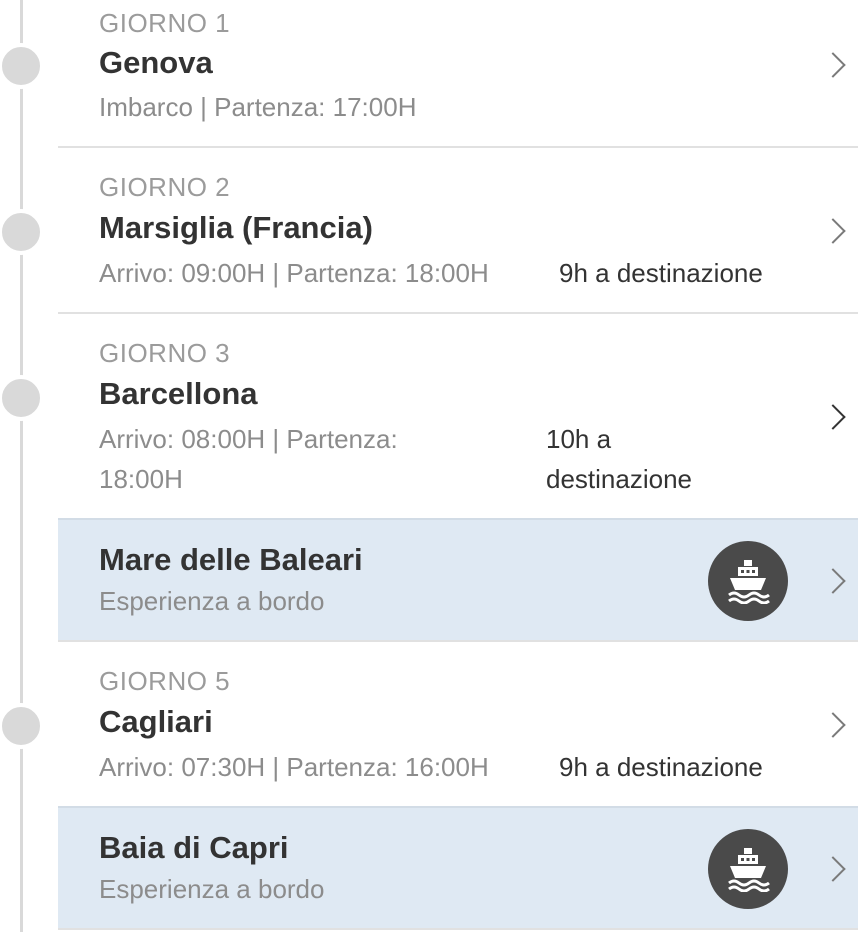 The image size is (858, 932). I want to click on time-at-destination-line-2: destinazione, so click(619, 479).